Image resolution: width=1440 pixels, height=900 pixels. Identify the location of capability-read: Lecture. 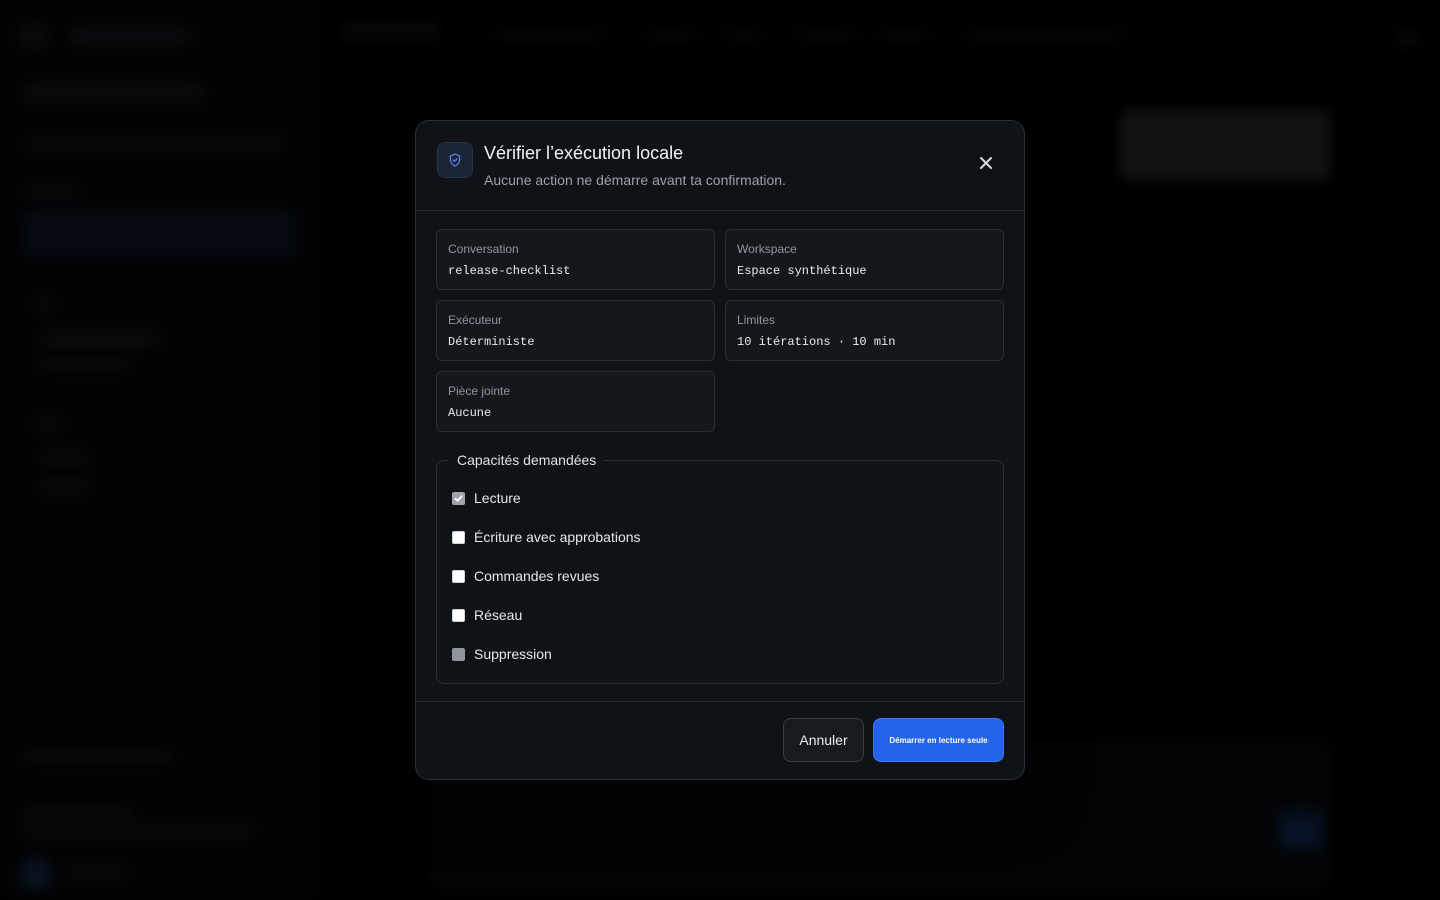
(486, 498).